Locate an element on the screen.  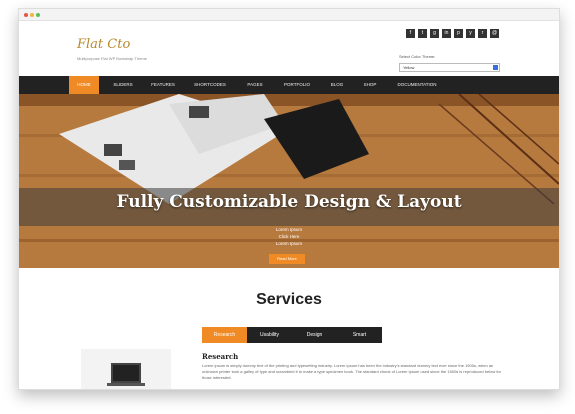
nav-item-blog: Blog is located at coordinates (337, 85).